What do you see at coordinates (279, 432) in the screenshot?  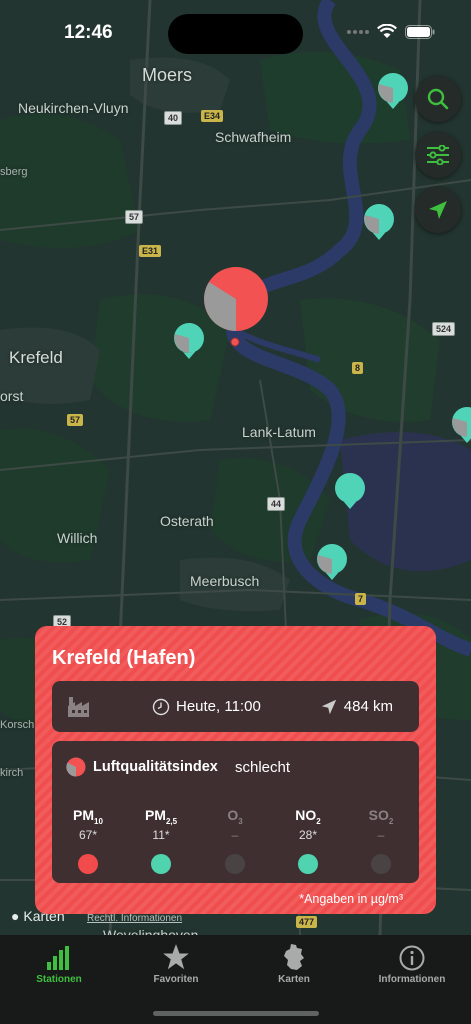 I see `place-label: Lank-Latum` at bounding box center [279, 432].